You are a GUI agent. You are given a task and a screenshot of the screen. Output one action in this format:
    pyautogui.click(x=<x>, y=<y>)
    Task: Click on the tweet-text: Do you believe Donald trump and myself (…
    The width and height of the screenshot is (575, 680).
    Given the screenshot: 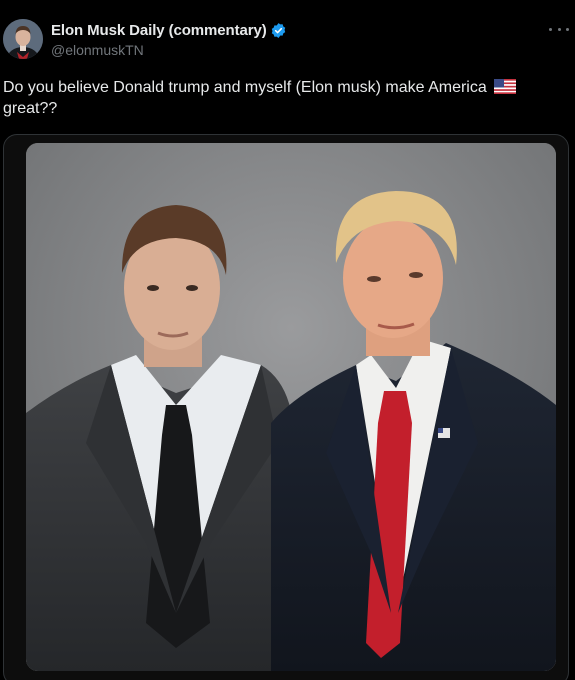 What is the action you would take?
    pyautogui.click(x=284, y=98)
    